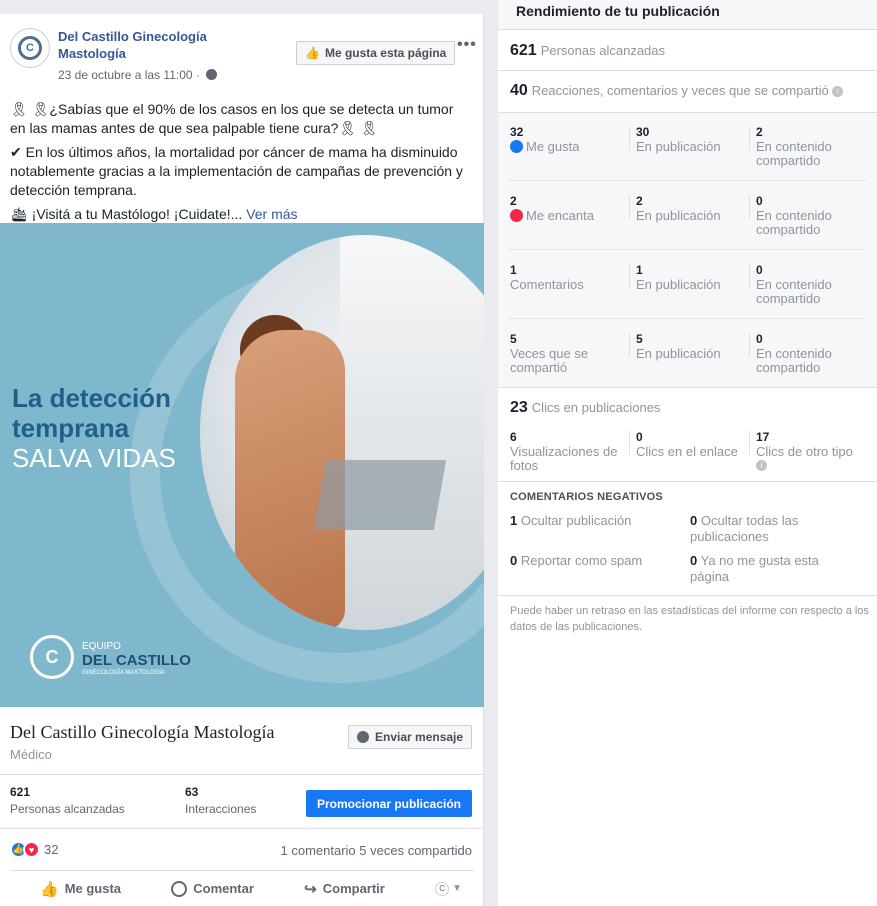  Describe the element at coordinates (581, 560) in the screenshot. I see `stat-label: Reportar como spam` at that location.